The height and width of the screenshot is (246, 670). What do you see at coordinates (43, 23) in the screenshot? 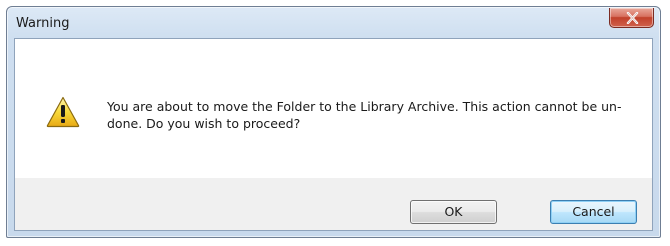
I see `dialog-title: Warning` at bounding box center [43, 23].